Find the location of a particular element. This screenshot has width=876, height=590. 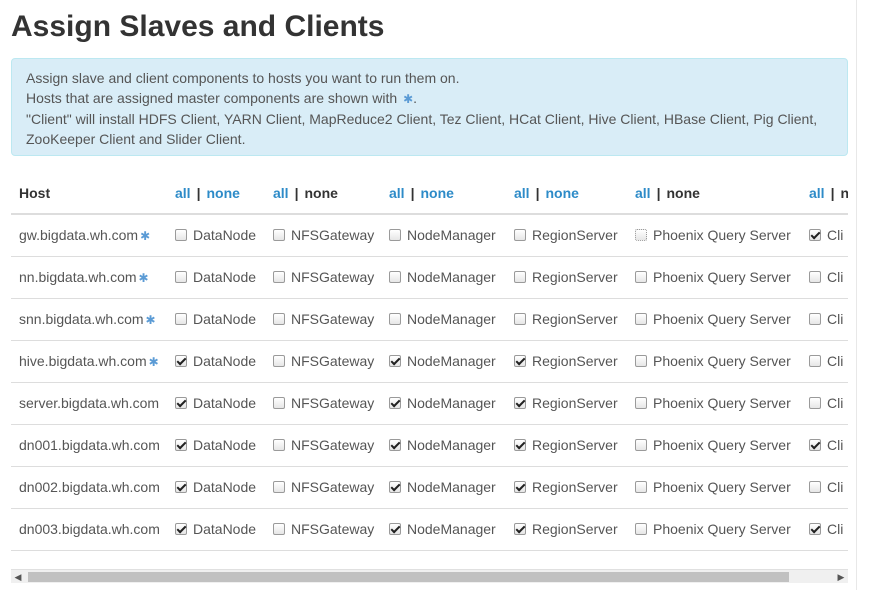

scroll-left-arrow-icon: ◀ is located at coordinates (18, 577).